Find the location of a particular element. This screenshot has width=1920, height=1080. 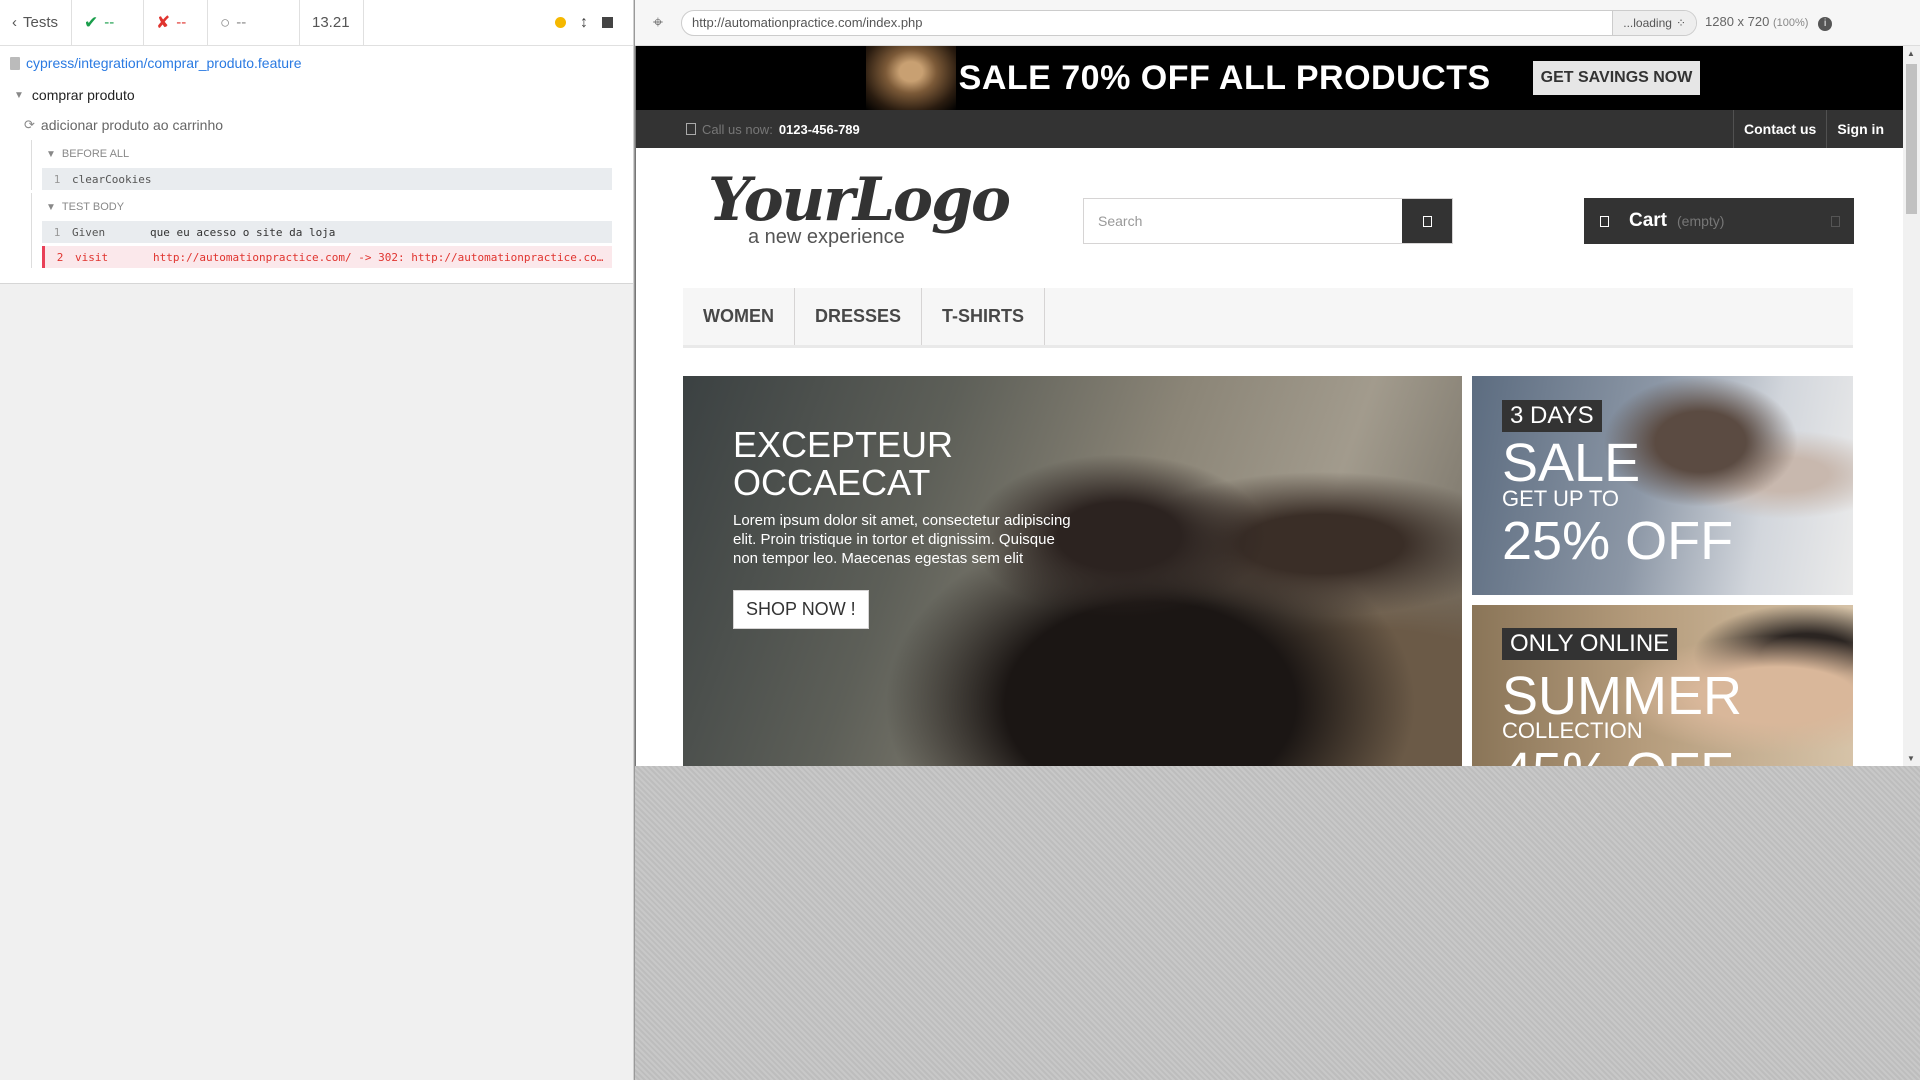

selector-playground-icon: ⌖ is located at coordinates (658, 23).